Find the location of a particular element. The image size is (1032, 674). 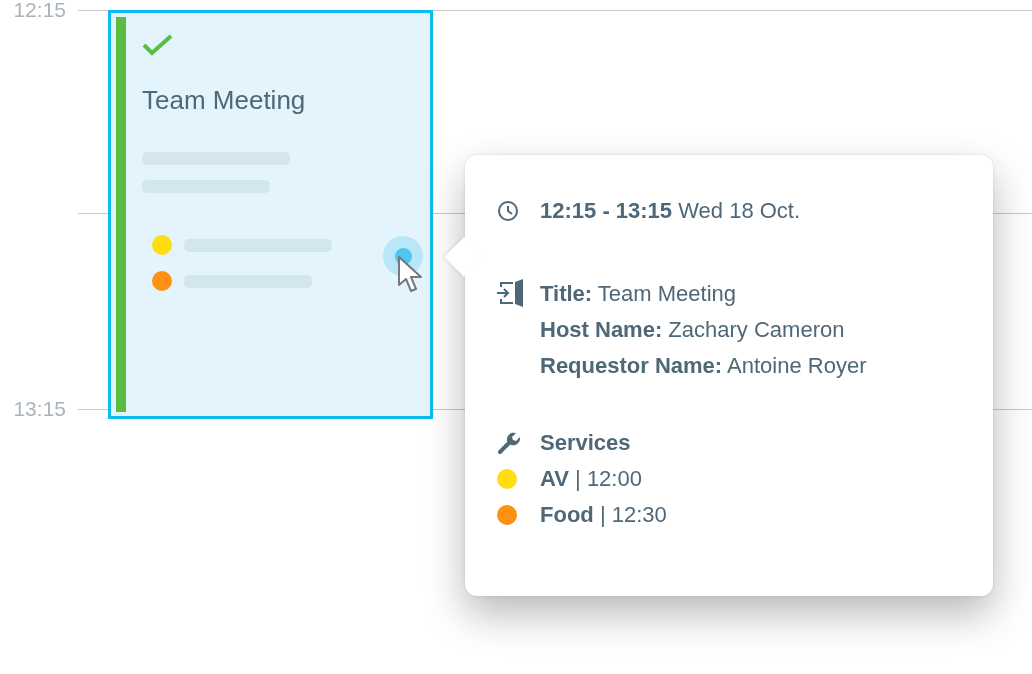

detail-line: Title: Team Meeting is located at coordinates (639, 293).